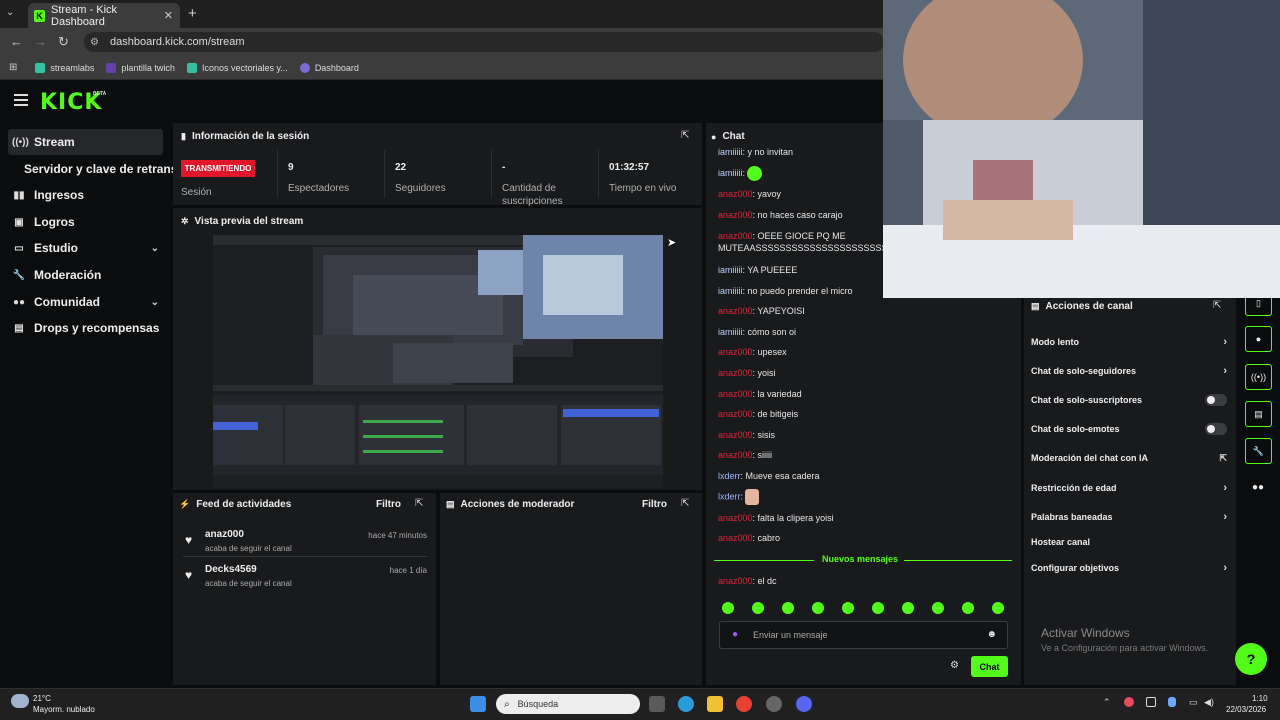 Image resolution: width=1280 pixels, height=720 pixels. Describe the element at coordinates (1129, 517) in the screenshot. I see `channel-action-row: Palabras baneadas ›` at that location.